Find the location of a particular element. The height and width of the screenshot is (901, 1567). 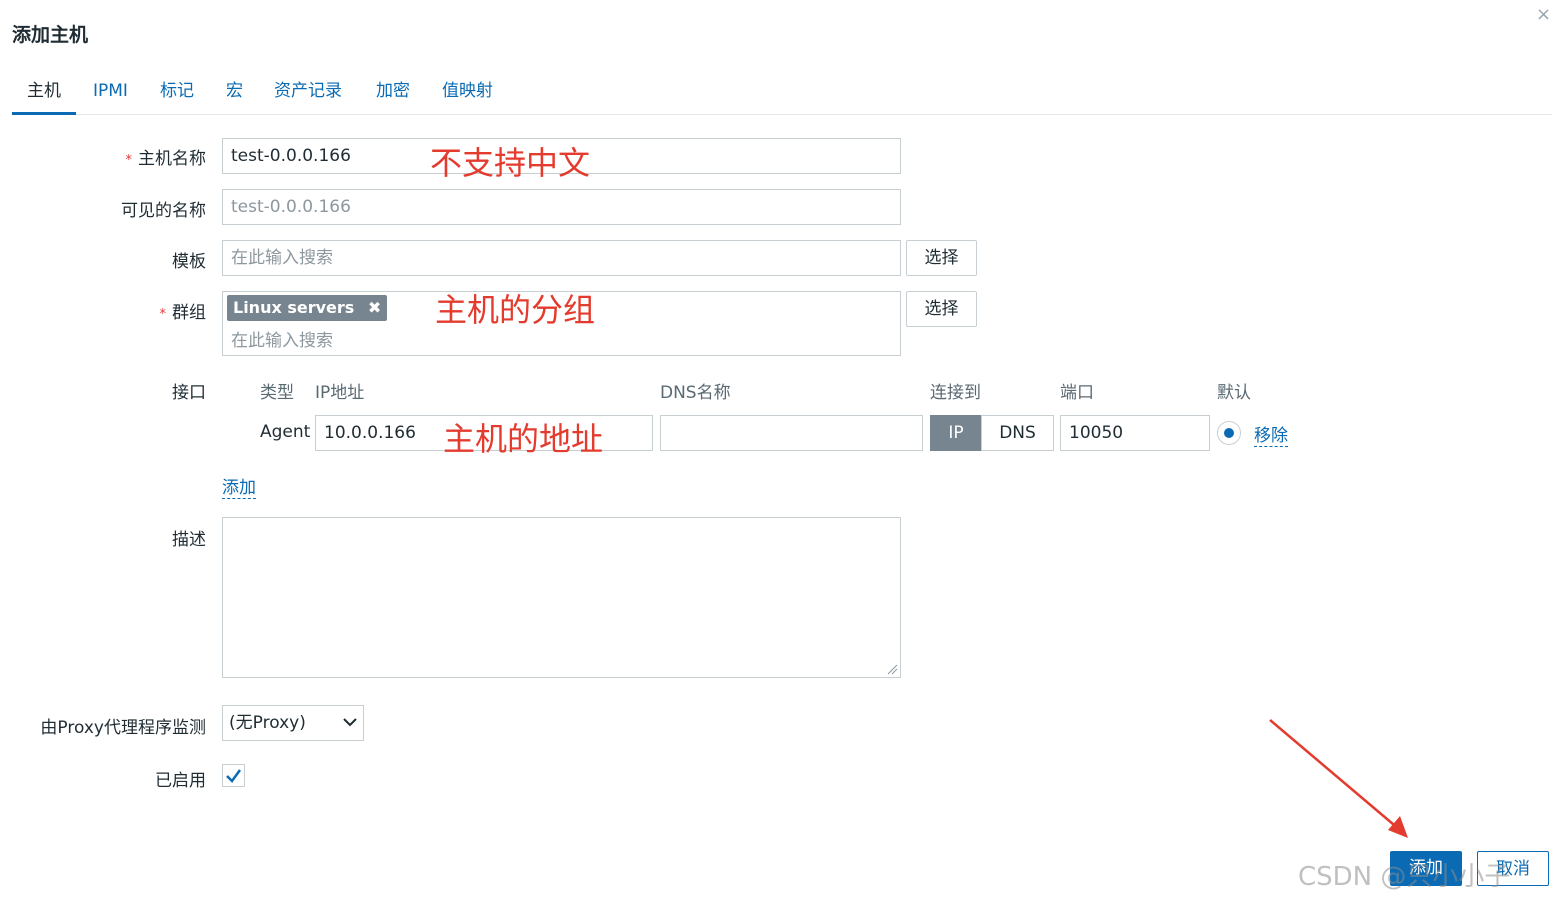

group-tag: Linux servers ✖ is located at coordinates (307, 308).